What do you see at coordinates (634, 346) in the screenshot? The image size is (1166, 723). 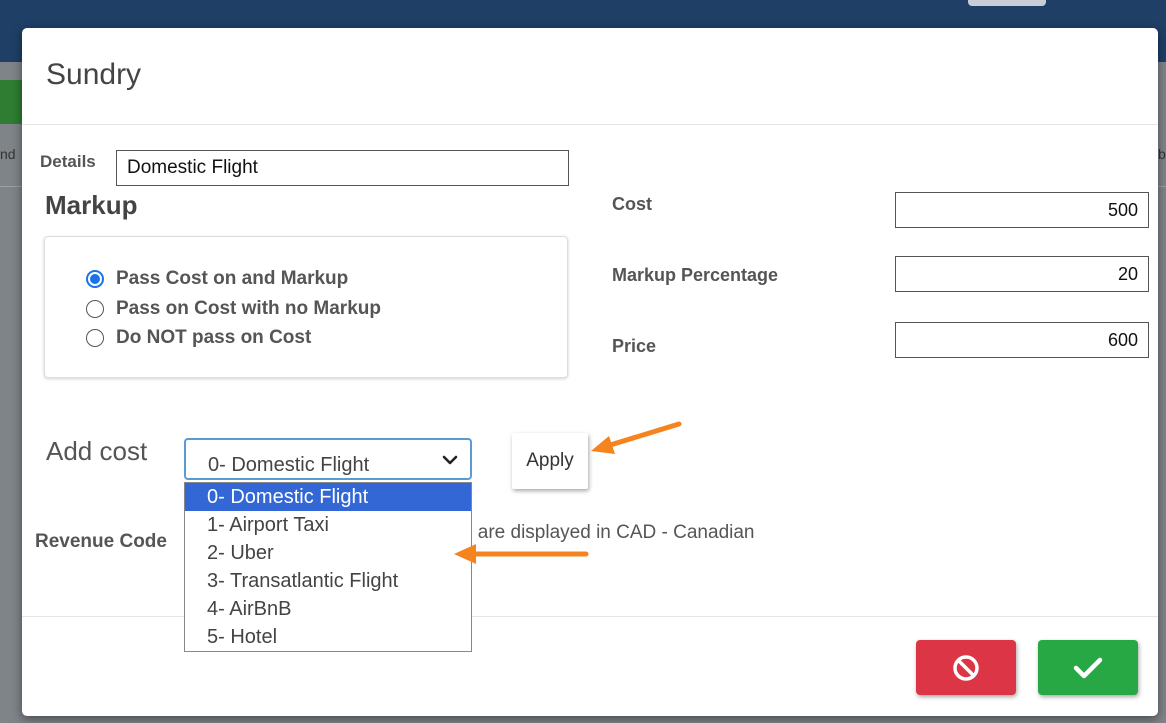 I see `price-label: Price` at bounding box center [634, 346].